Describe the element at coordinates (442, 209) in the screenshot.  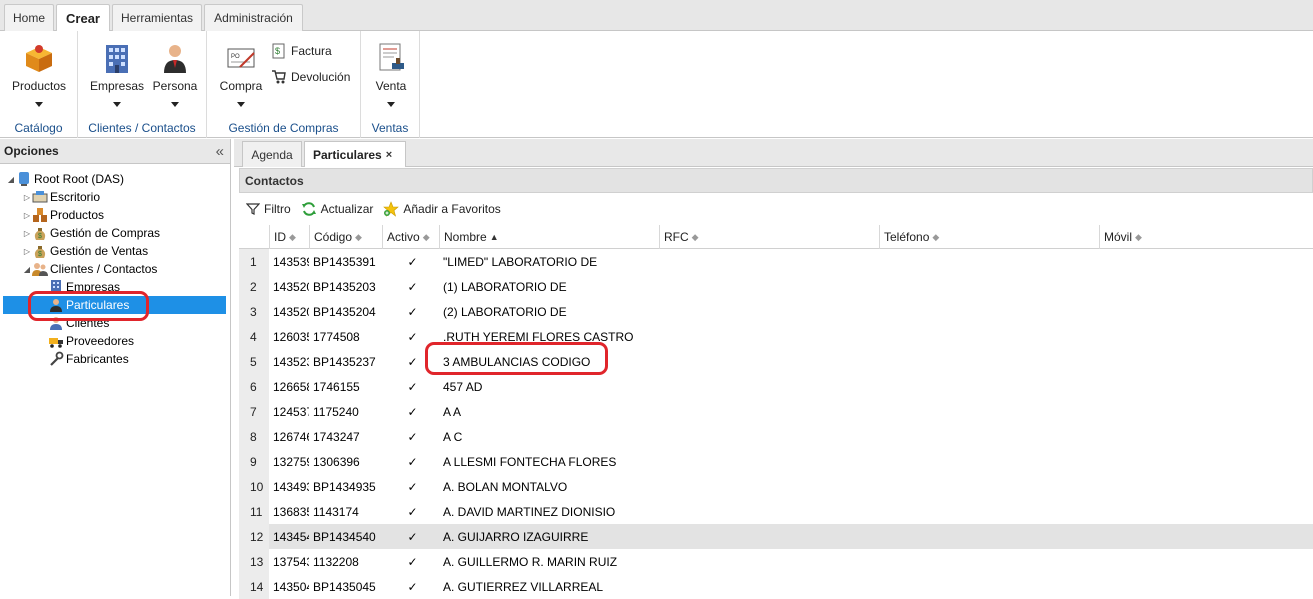
I see `favoritos-button: Añadir a Favoritos` at that location.